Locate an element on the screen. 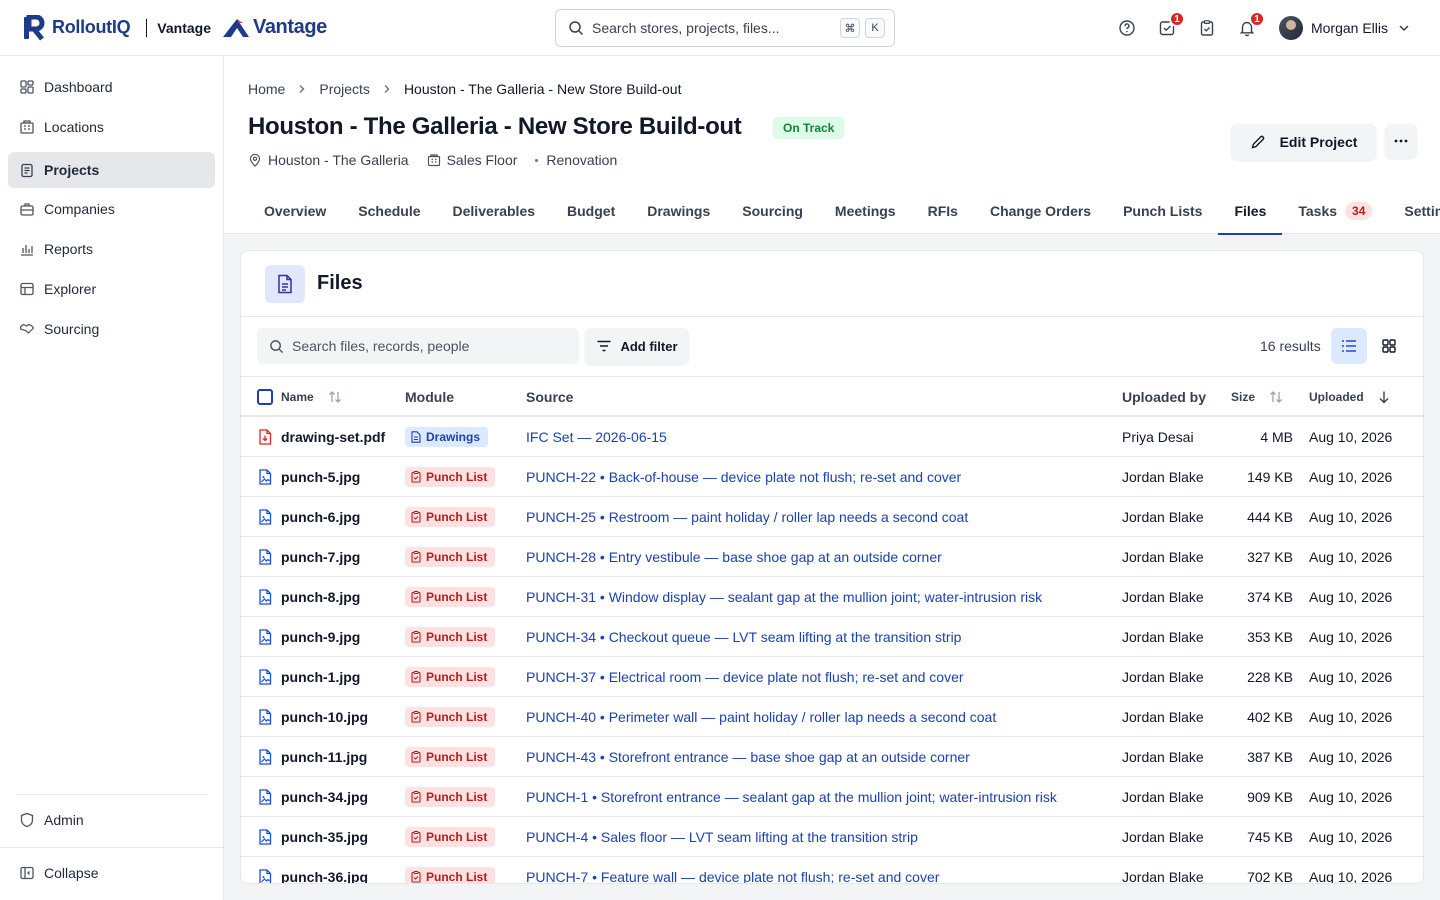 Image resolution: width=1440 pixels, height=900 pixels. more-actions-button is located at coordinates (1401, 141).